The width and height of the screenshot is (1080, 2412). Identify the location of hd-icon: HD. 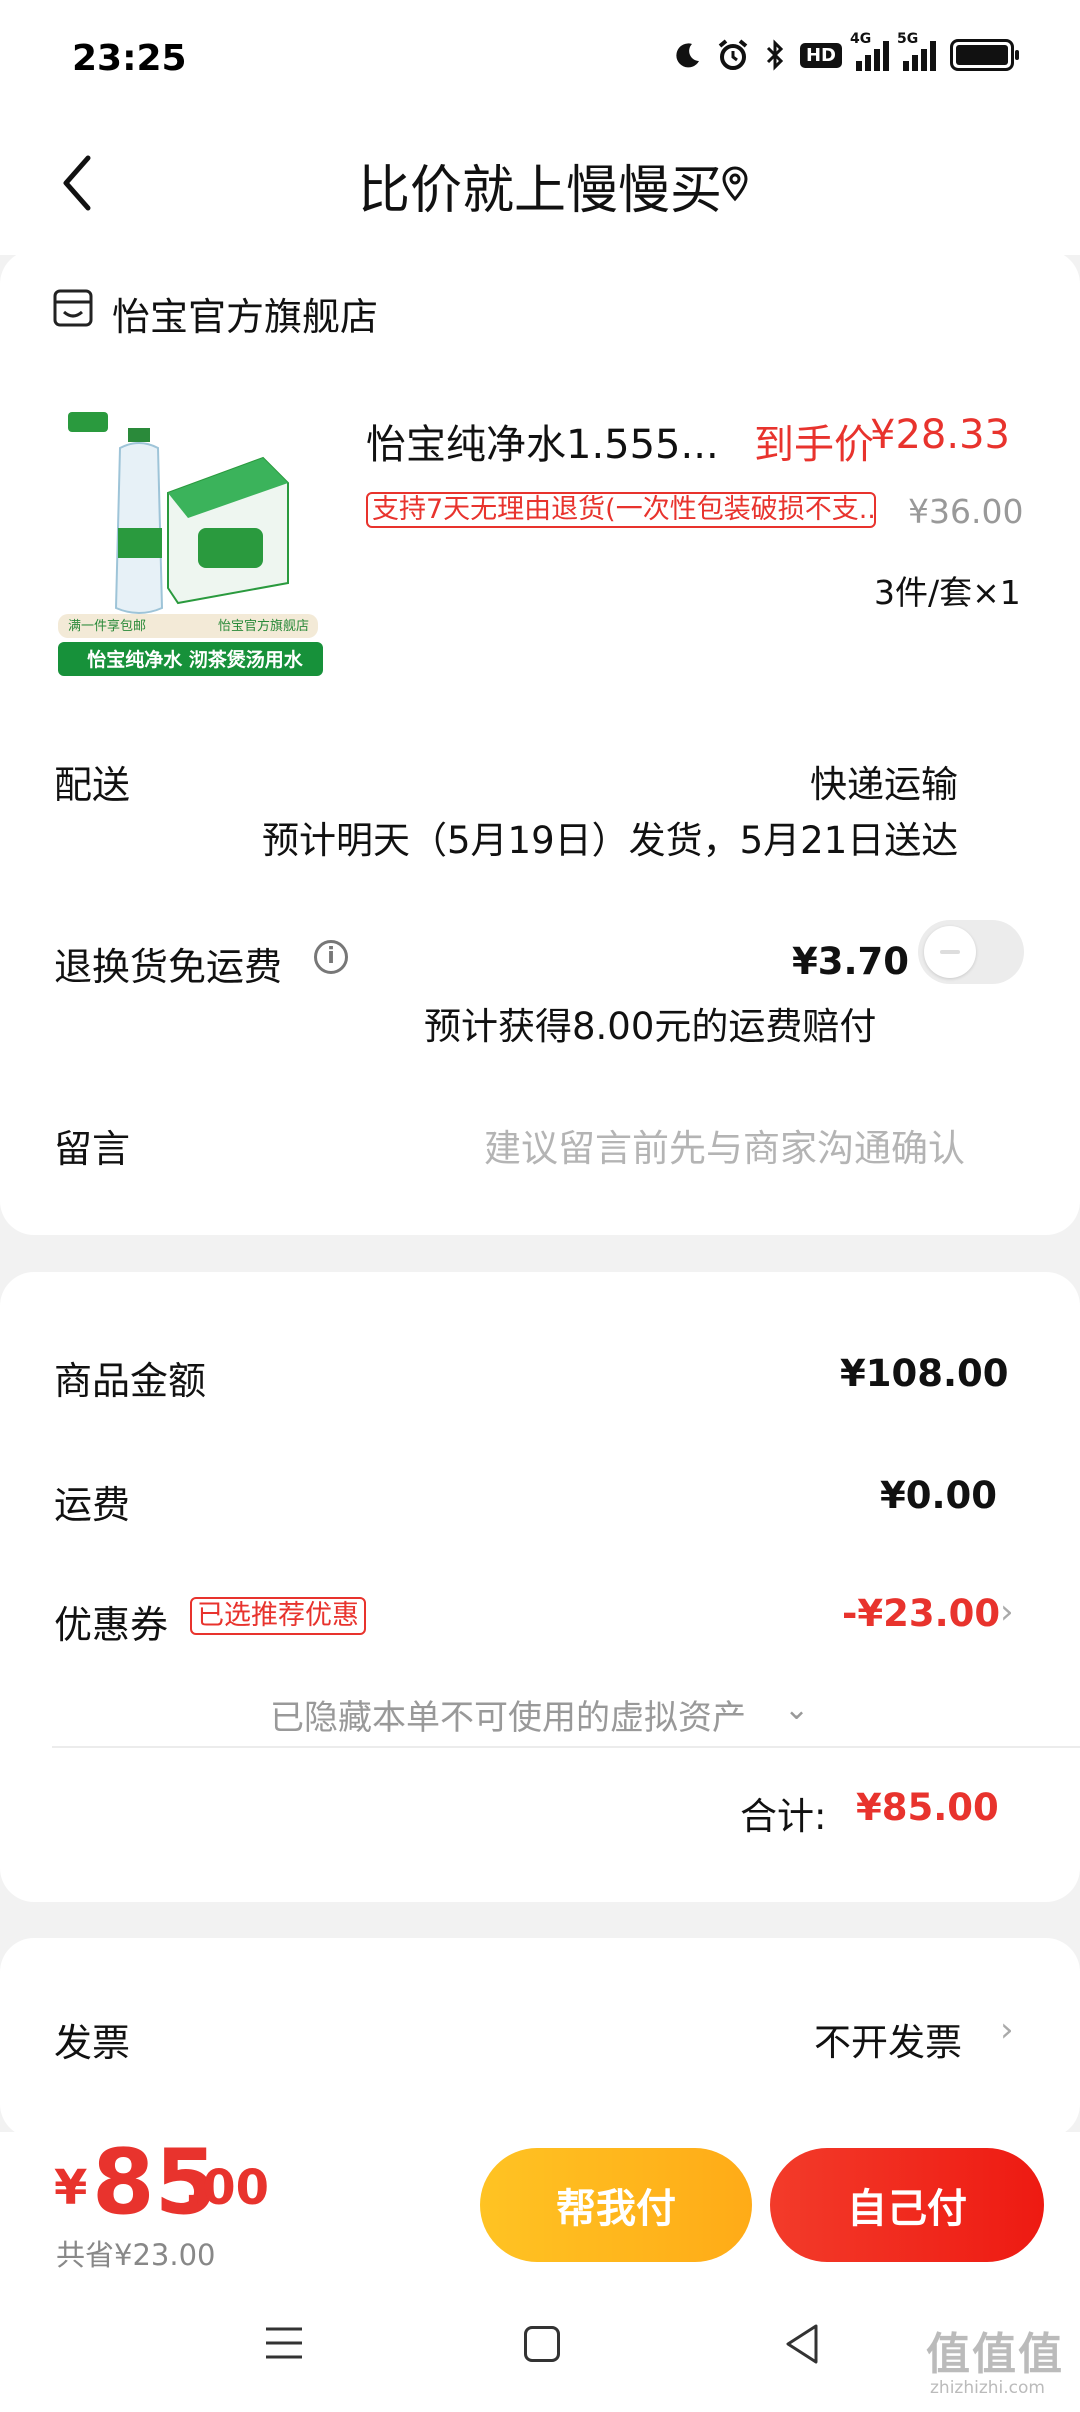
(820, 55).